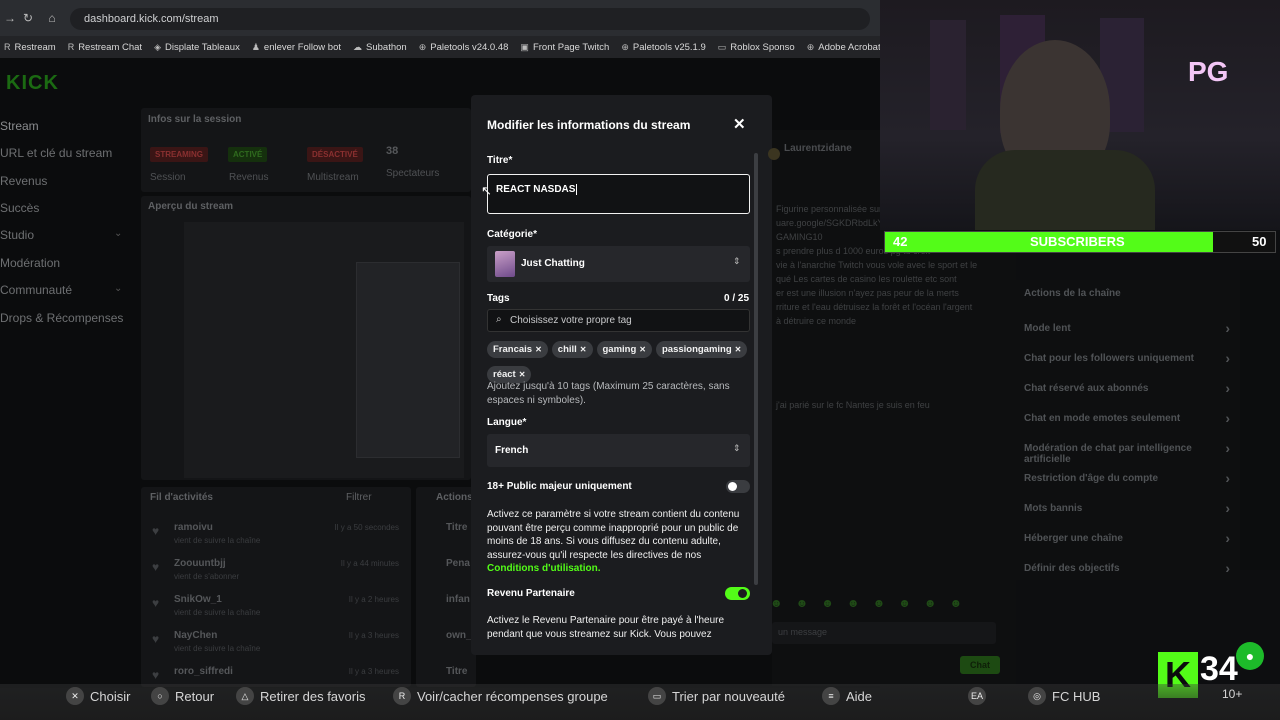 This screenshot has height=720, width=1280. Describe the element at coordinates (618, 320) in the screenshot. I see `tag-search-input: ⌕ Choisissez votre propre tag` at that location.